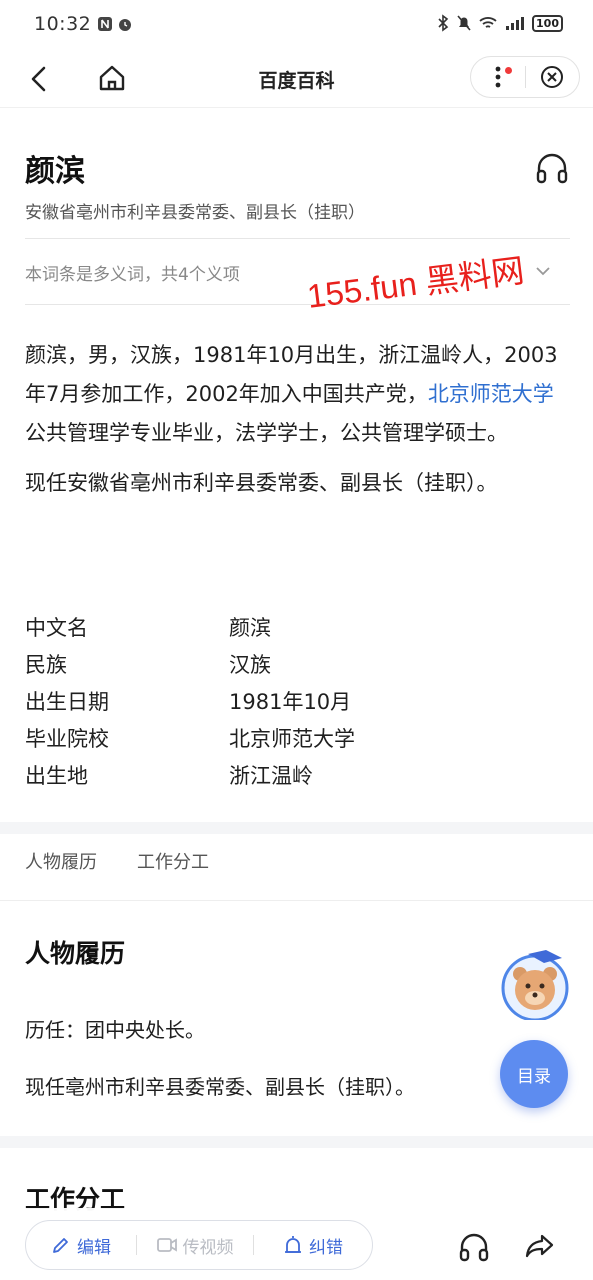 The image size is (593, 1280). I want to click on action-pill: 编辑 传视频 纠错, so click(199, 1245).